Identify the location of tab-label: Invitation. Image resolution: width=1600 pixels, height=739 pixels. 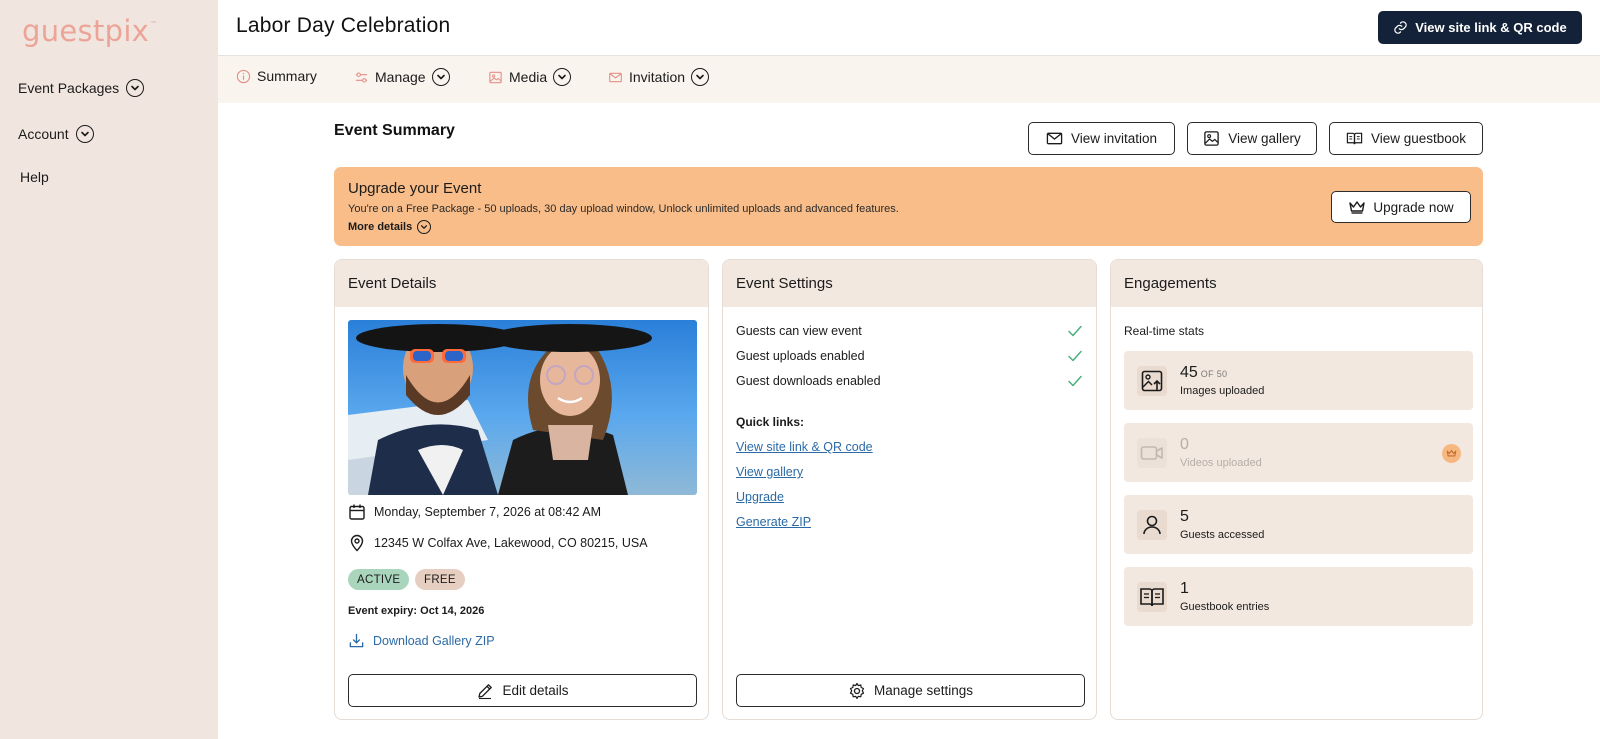
(657, 77).